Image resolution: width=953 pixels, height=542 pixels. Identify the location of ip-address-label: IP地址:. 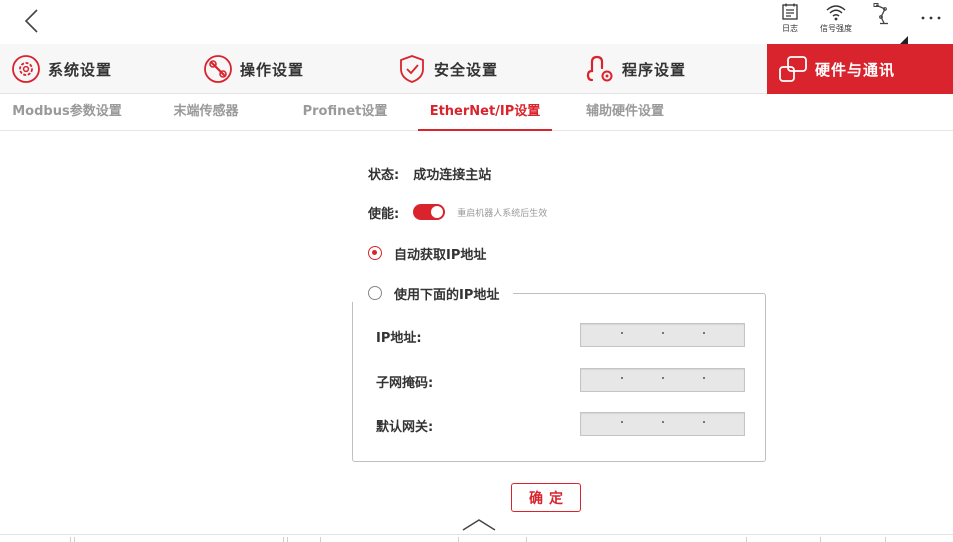
(399, 338).